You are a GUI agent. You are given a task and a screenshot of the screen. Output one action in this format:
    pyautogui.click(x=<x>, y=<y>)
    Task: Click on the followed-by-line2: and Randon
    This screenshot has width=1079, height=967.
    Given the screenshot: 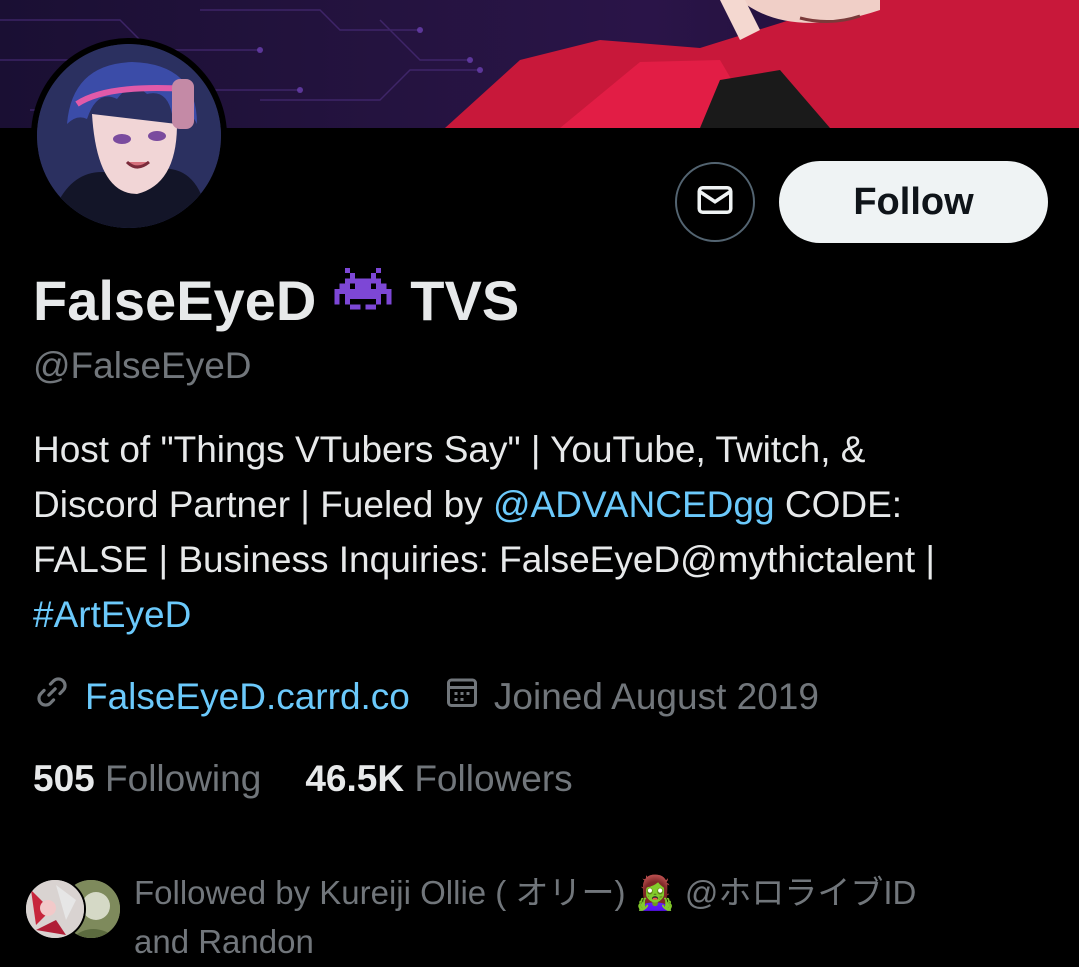 What is the action you would take?
    pyautogui.click(x=224, y=941)
    